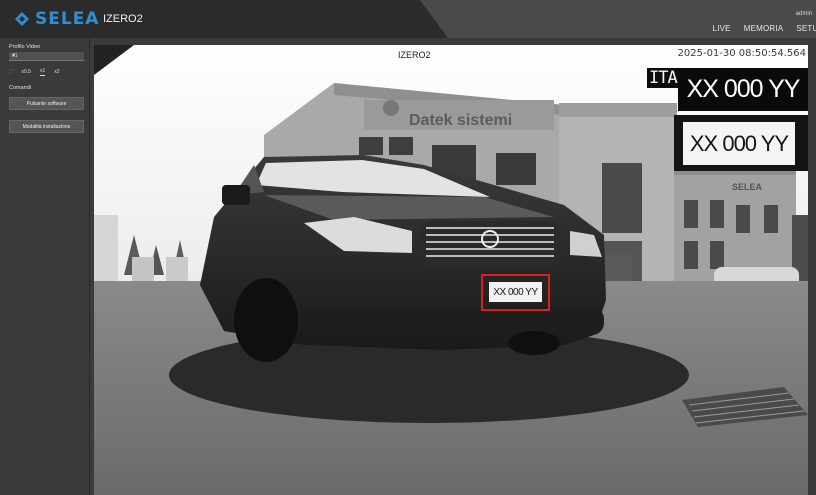 The image size is (816, 495). What do you see at coordinates (804, 14) in the screenshot?
I see `user-name: admin` at bounding box center [804, 14].